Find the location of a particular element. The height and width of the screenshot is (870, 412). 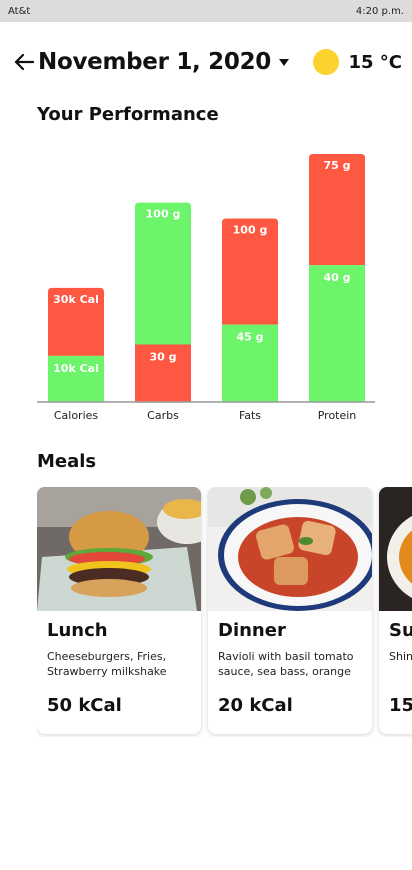

meal-card-su: Su Shin 15 is located at coordinates (395, 610).